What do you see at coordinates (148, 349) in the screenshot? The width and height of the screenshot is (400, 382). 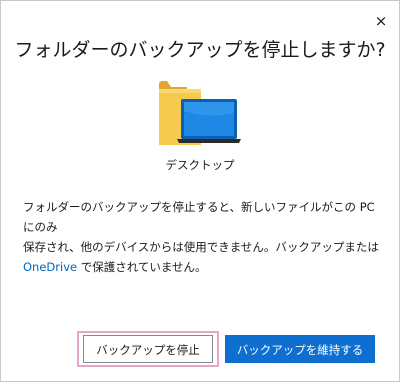 I see `stop-backup-button: バックアップを停止` at bounding box center [148, 349].